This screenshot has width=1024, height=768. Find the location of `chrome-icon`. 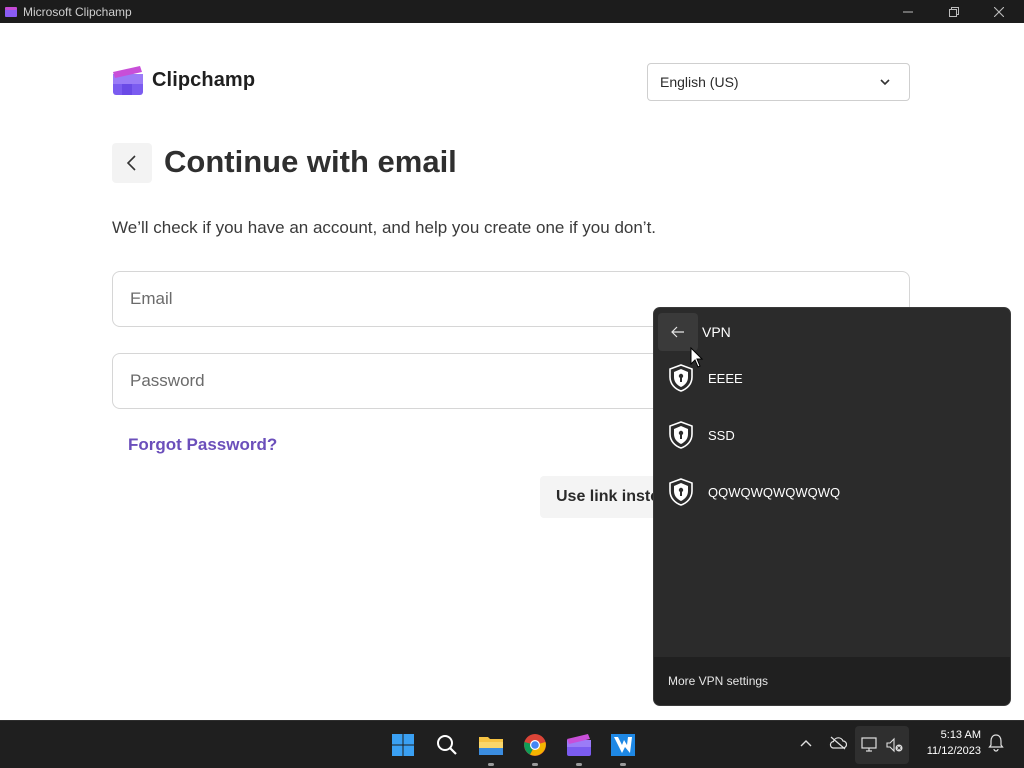

chrome-icon is located at coordinates (535, 745).